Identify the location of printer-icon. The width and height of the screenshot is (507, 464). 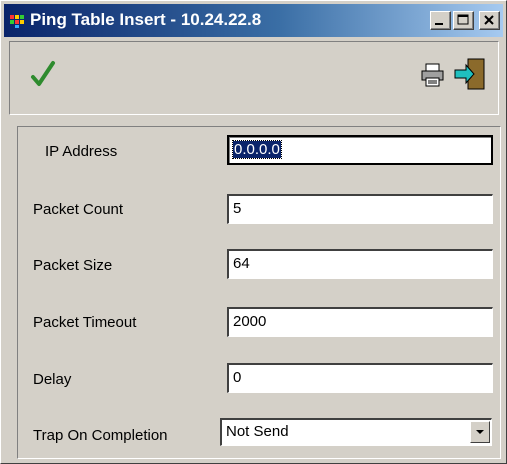
(433, 75).